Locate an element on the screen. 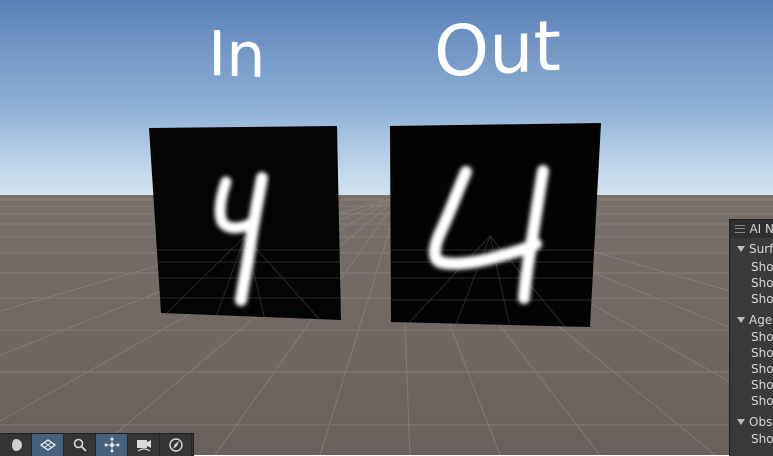  output-image-quad is located at coordinates (495, 225).